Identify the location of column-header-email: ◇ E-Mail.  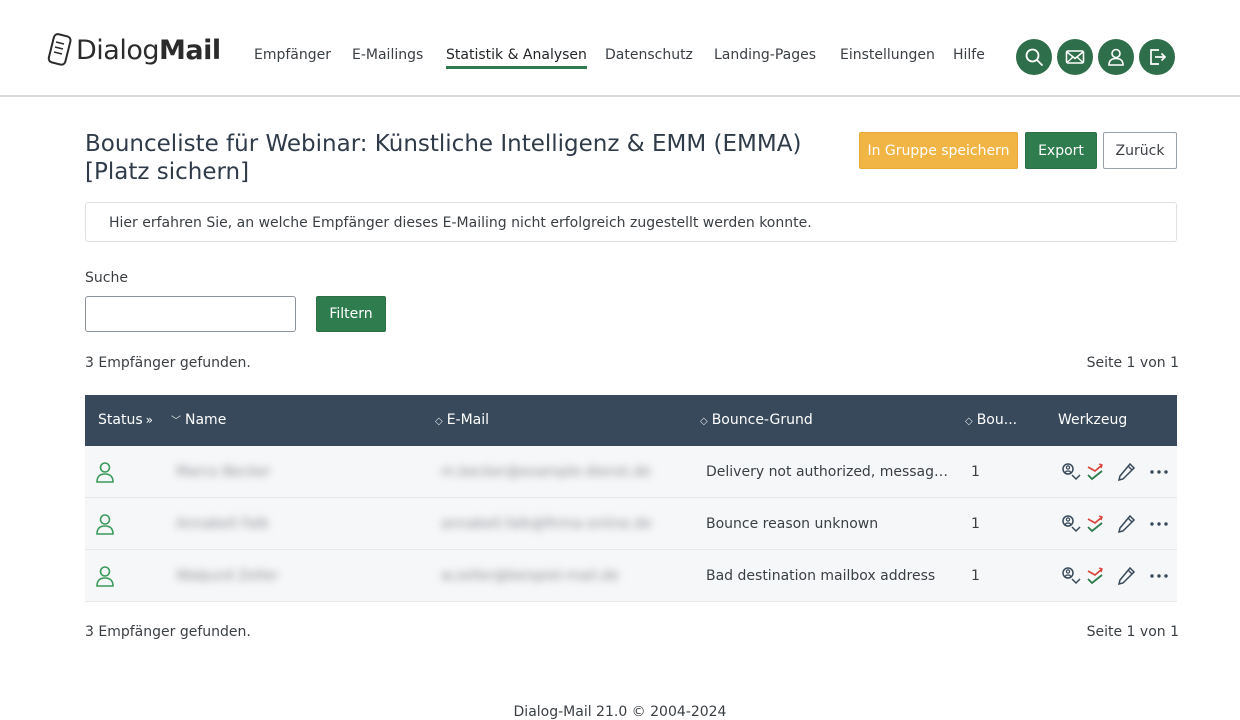
(462, 420).